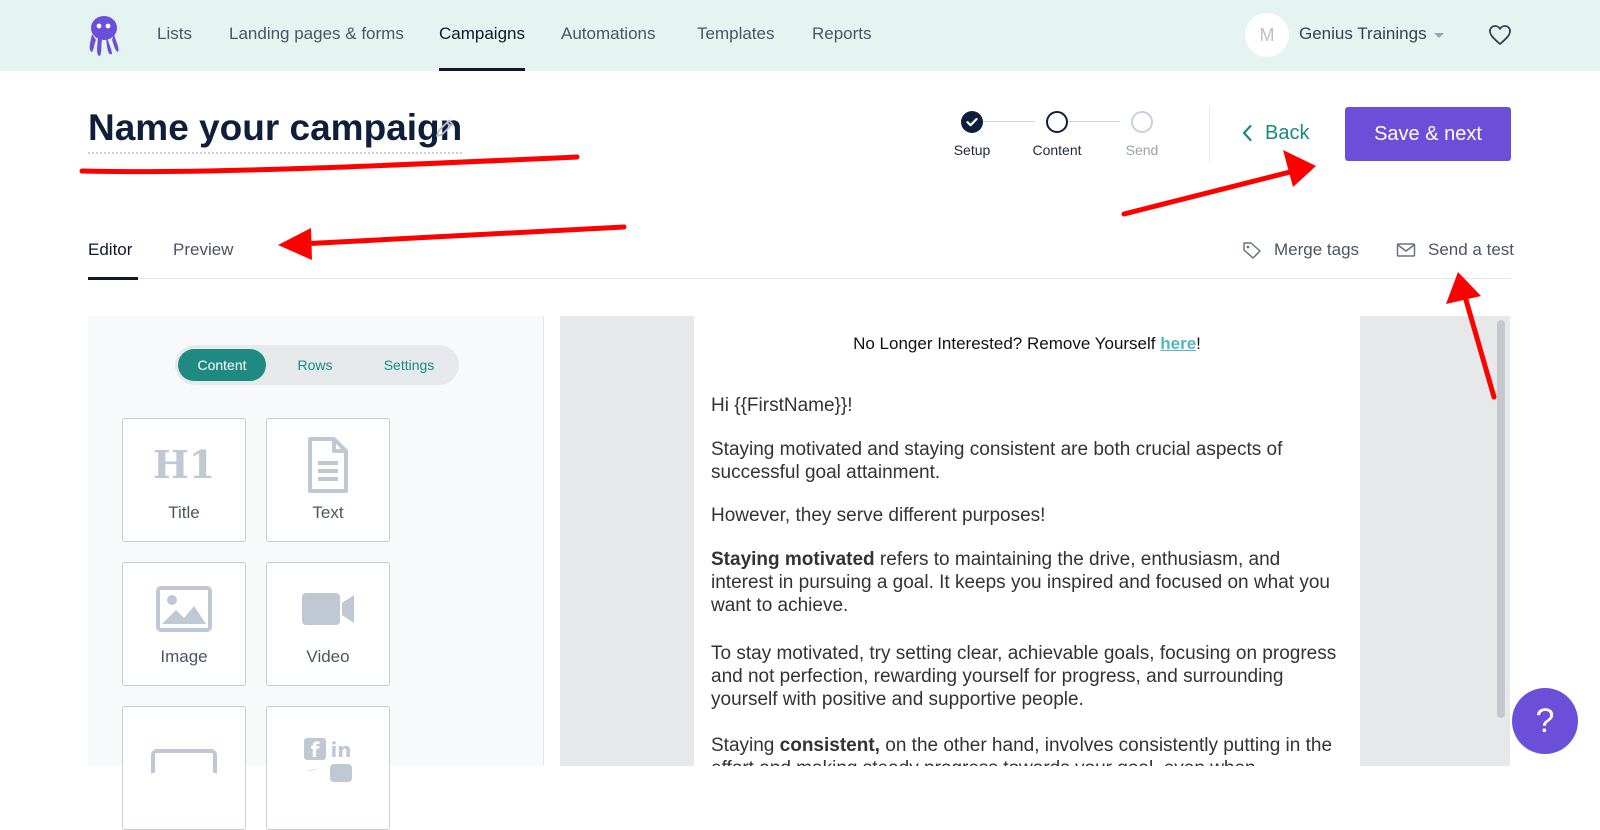  I want to click on annotation-underline, so click(329, 164).